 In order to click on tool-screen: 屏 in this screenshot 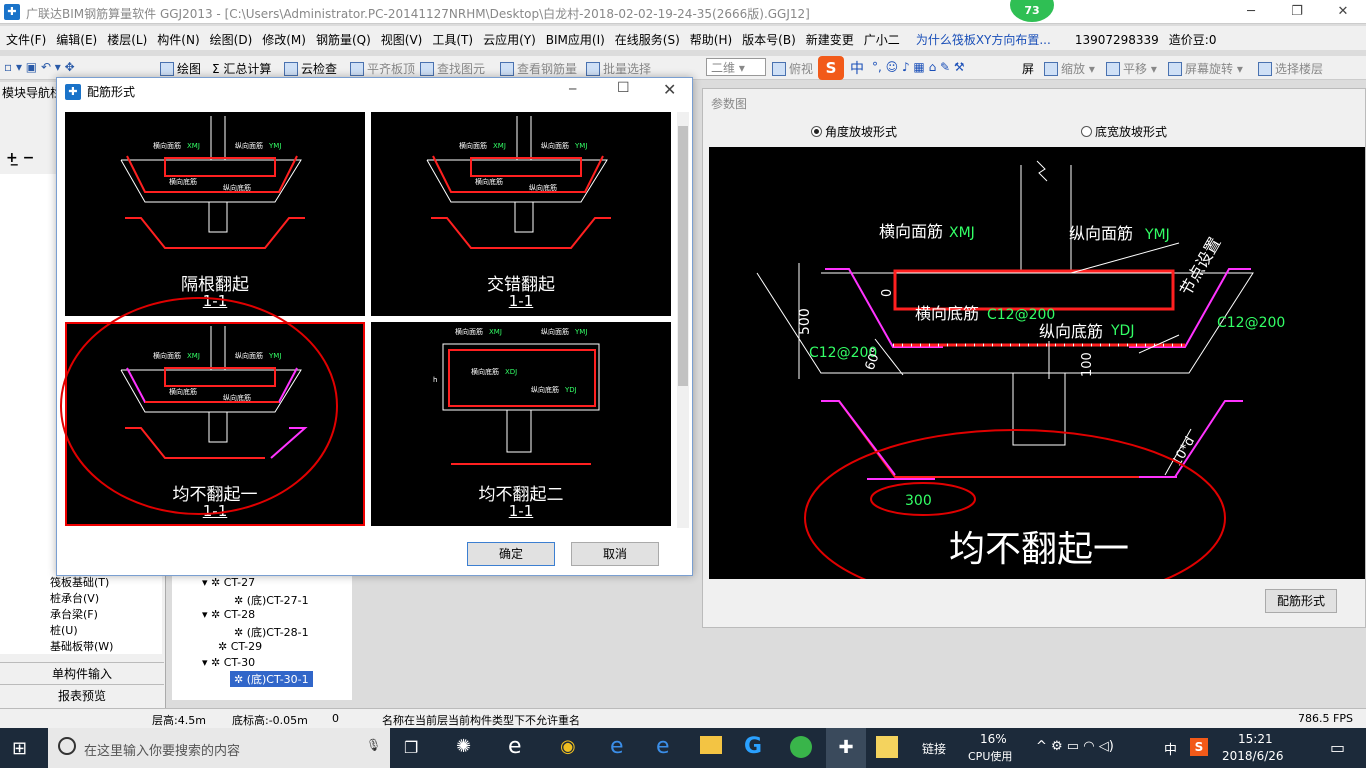, I will do `click(1028, 68)`.